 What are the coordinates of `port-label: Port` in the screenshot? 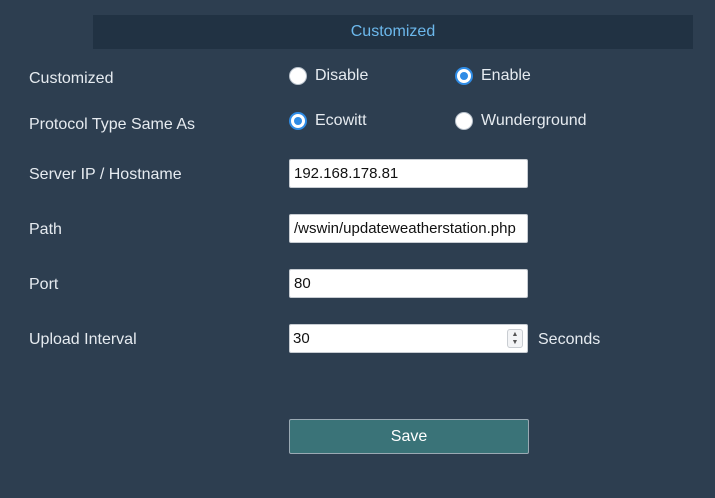 It's located at (44, 284).